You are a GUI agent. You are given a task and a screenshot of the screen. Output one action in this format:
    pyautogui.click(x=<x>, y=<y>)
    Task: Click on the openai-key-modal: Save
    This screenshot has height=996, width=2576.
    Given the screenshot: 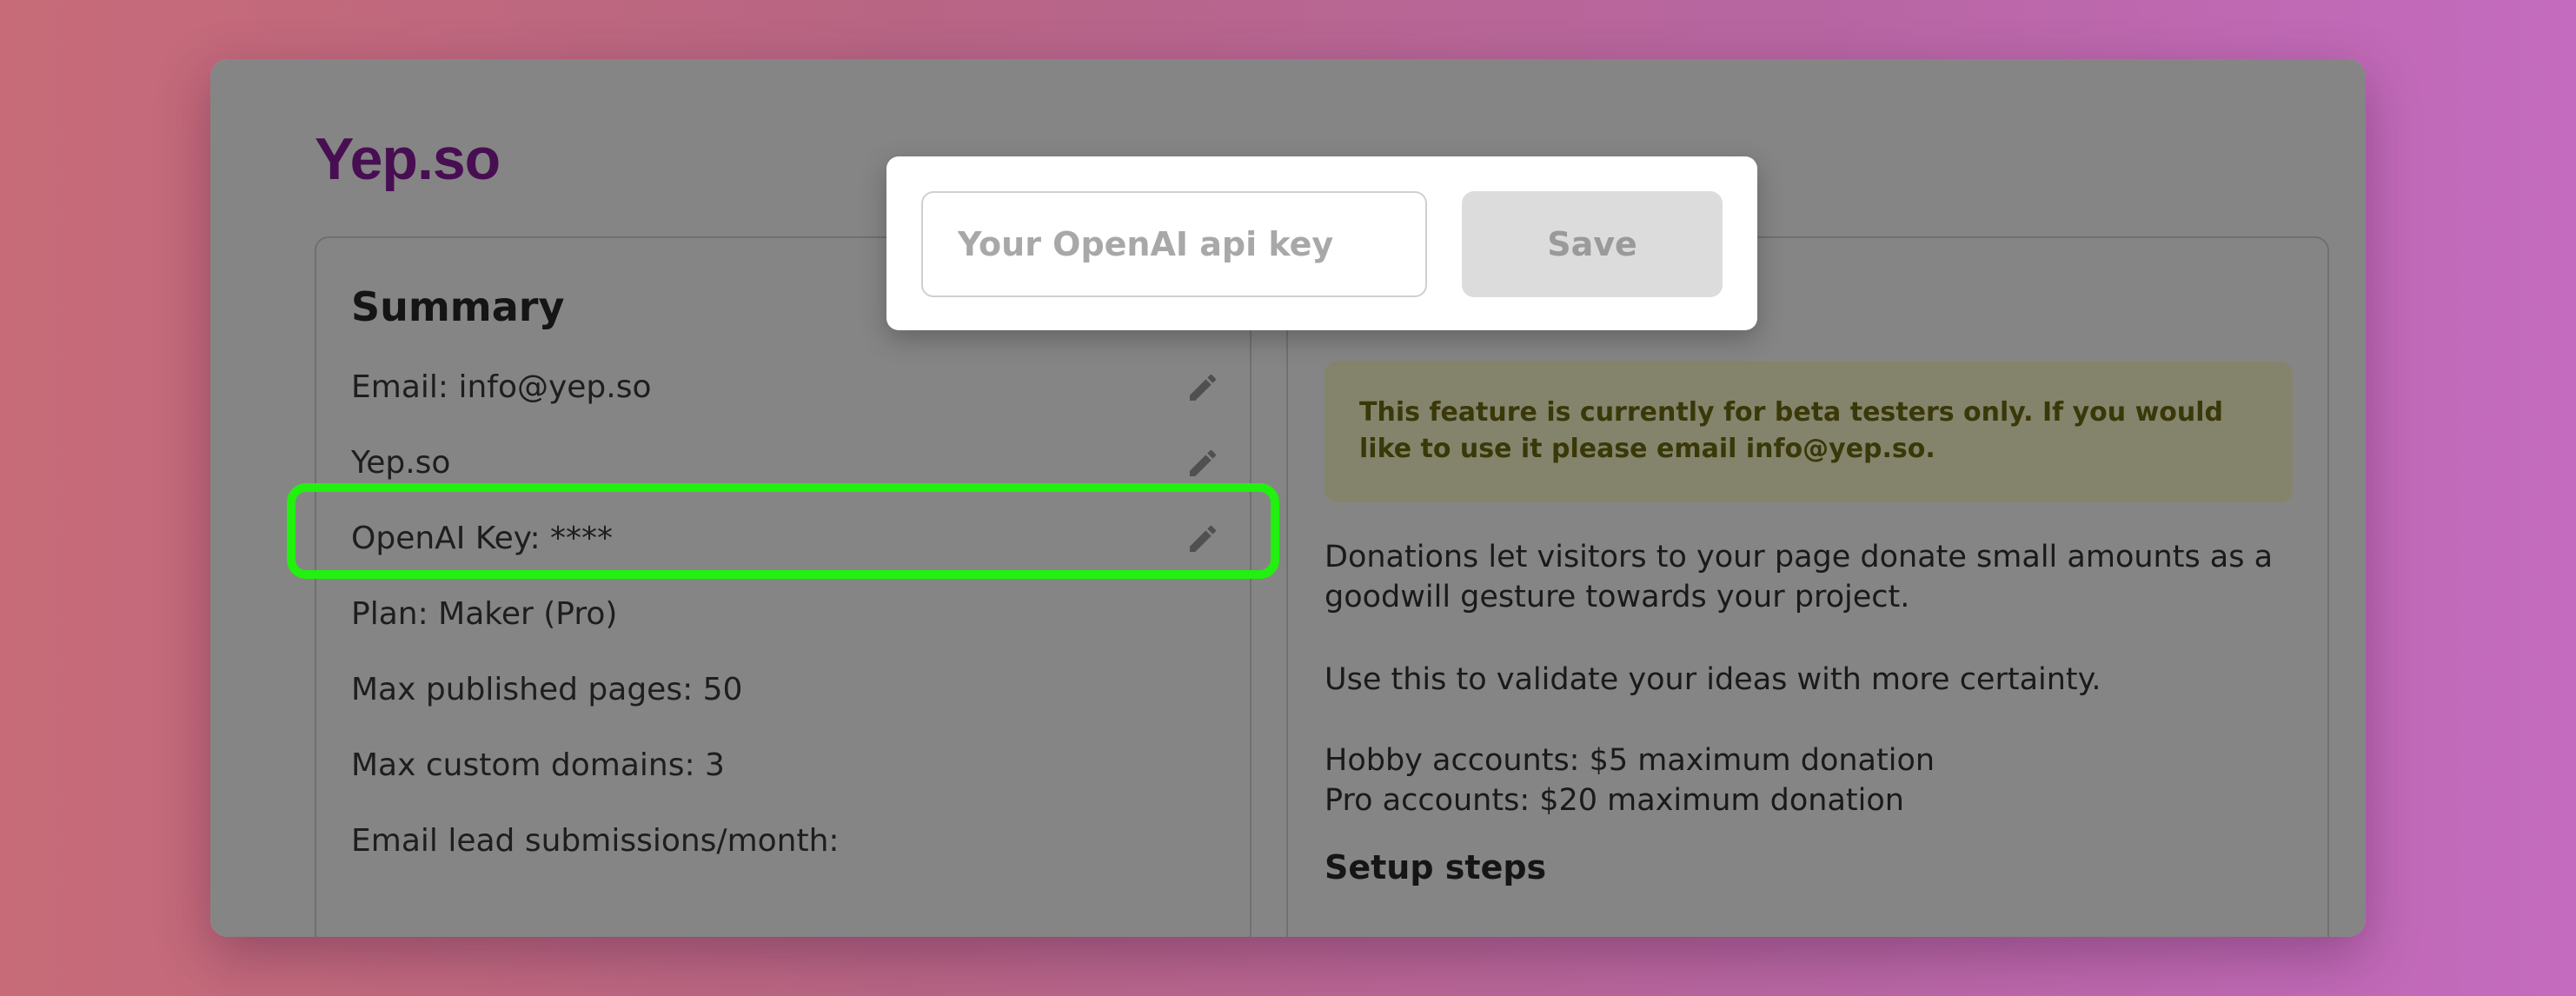 What is the action you would take?
    pyautogui.click(x=1321, y=243)
    